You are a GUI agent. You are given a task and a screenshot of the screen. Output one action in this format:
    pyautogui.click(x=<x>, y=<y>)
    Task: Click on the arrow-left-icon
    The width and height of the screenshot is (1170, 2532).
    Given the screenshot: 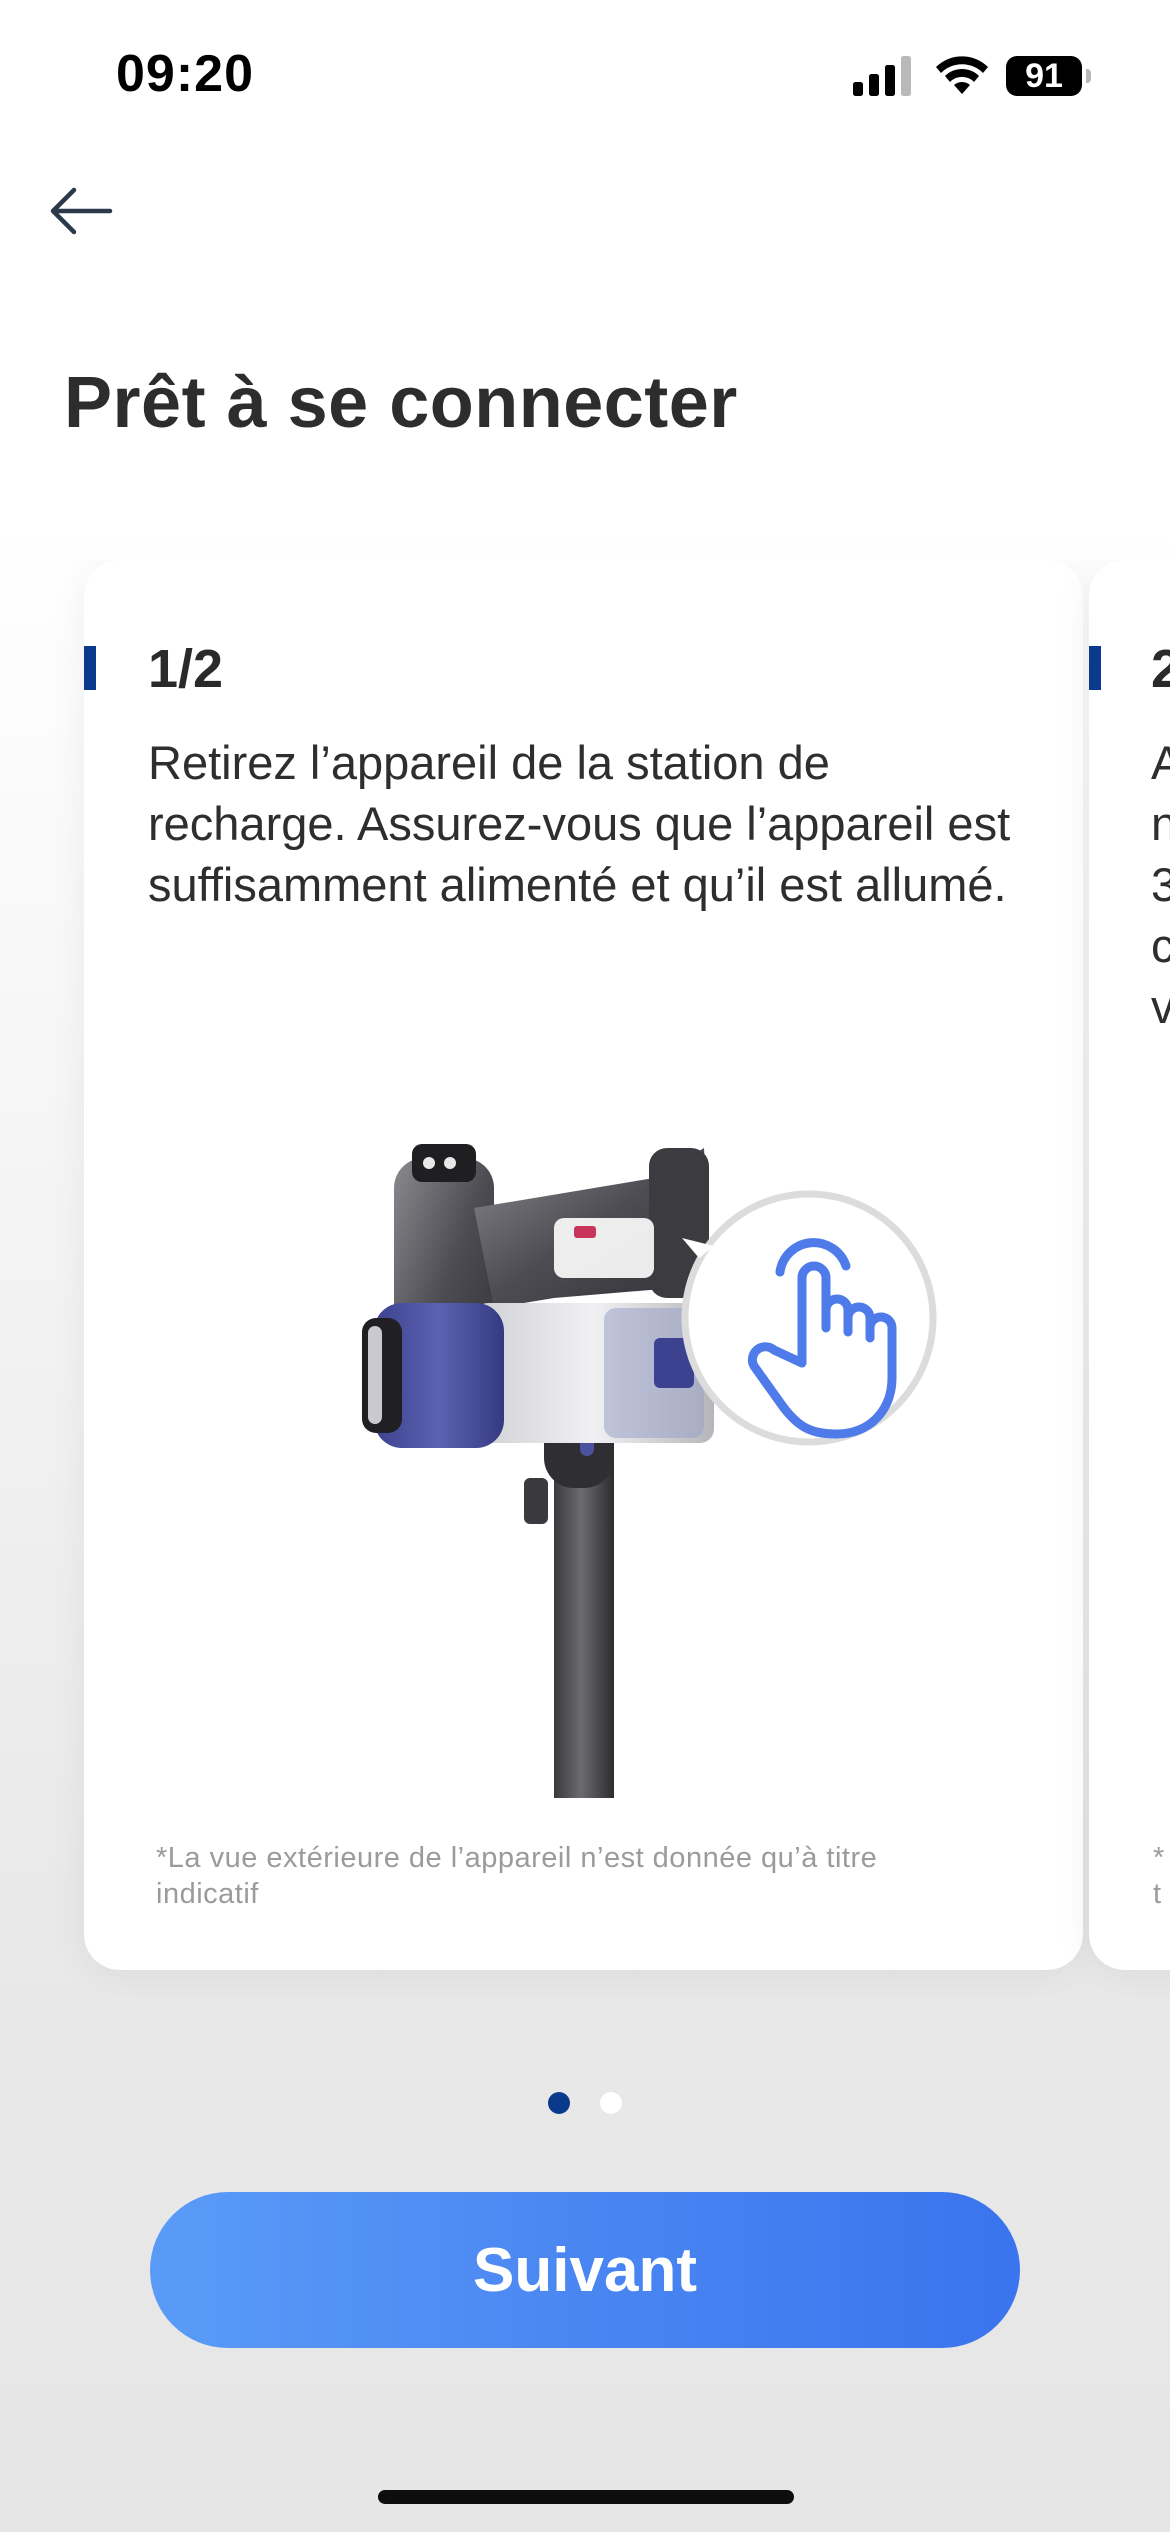 What is the action you would take?
    pyautogui.click(x=81, y=211)
    